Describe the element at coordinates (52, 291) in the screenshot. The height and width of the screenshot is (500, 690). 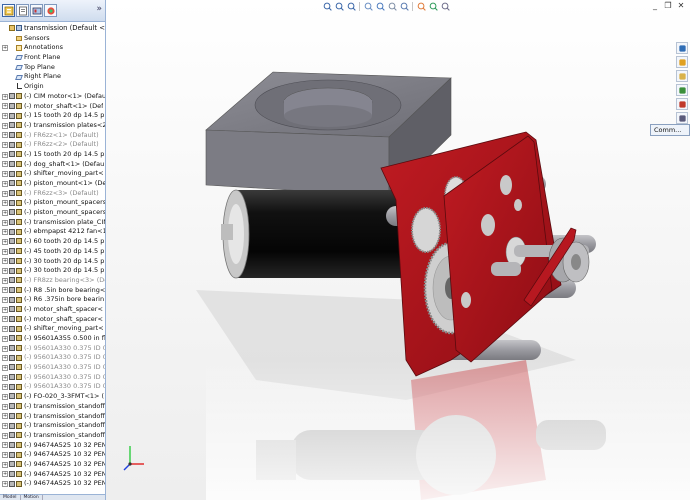
I see `tree-item: + (-) R8 .5in bore bearing<` at that location.